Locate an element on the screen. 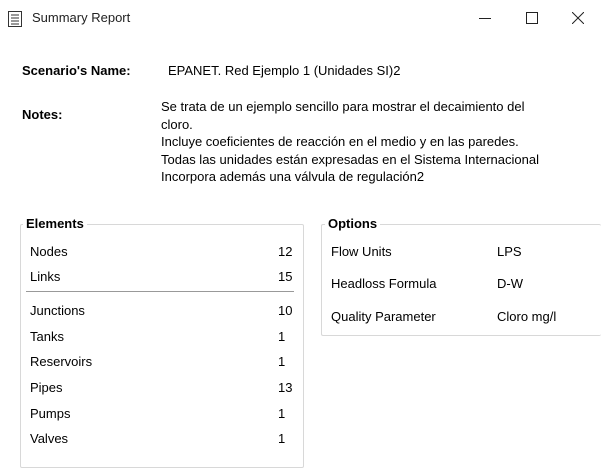  options-row-value: LPS is located at coordinates (509, 251).